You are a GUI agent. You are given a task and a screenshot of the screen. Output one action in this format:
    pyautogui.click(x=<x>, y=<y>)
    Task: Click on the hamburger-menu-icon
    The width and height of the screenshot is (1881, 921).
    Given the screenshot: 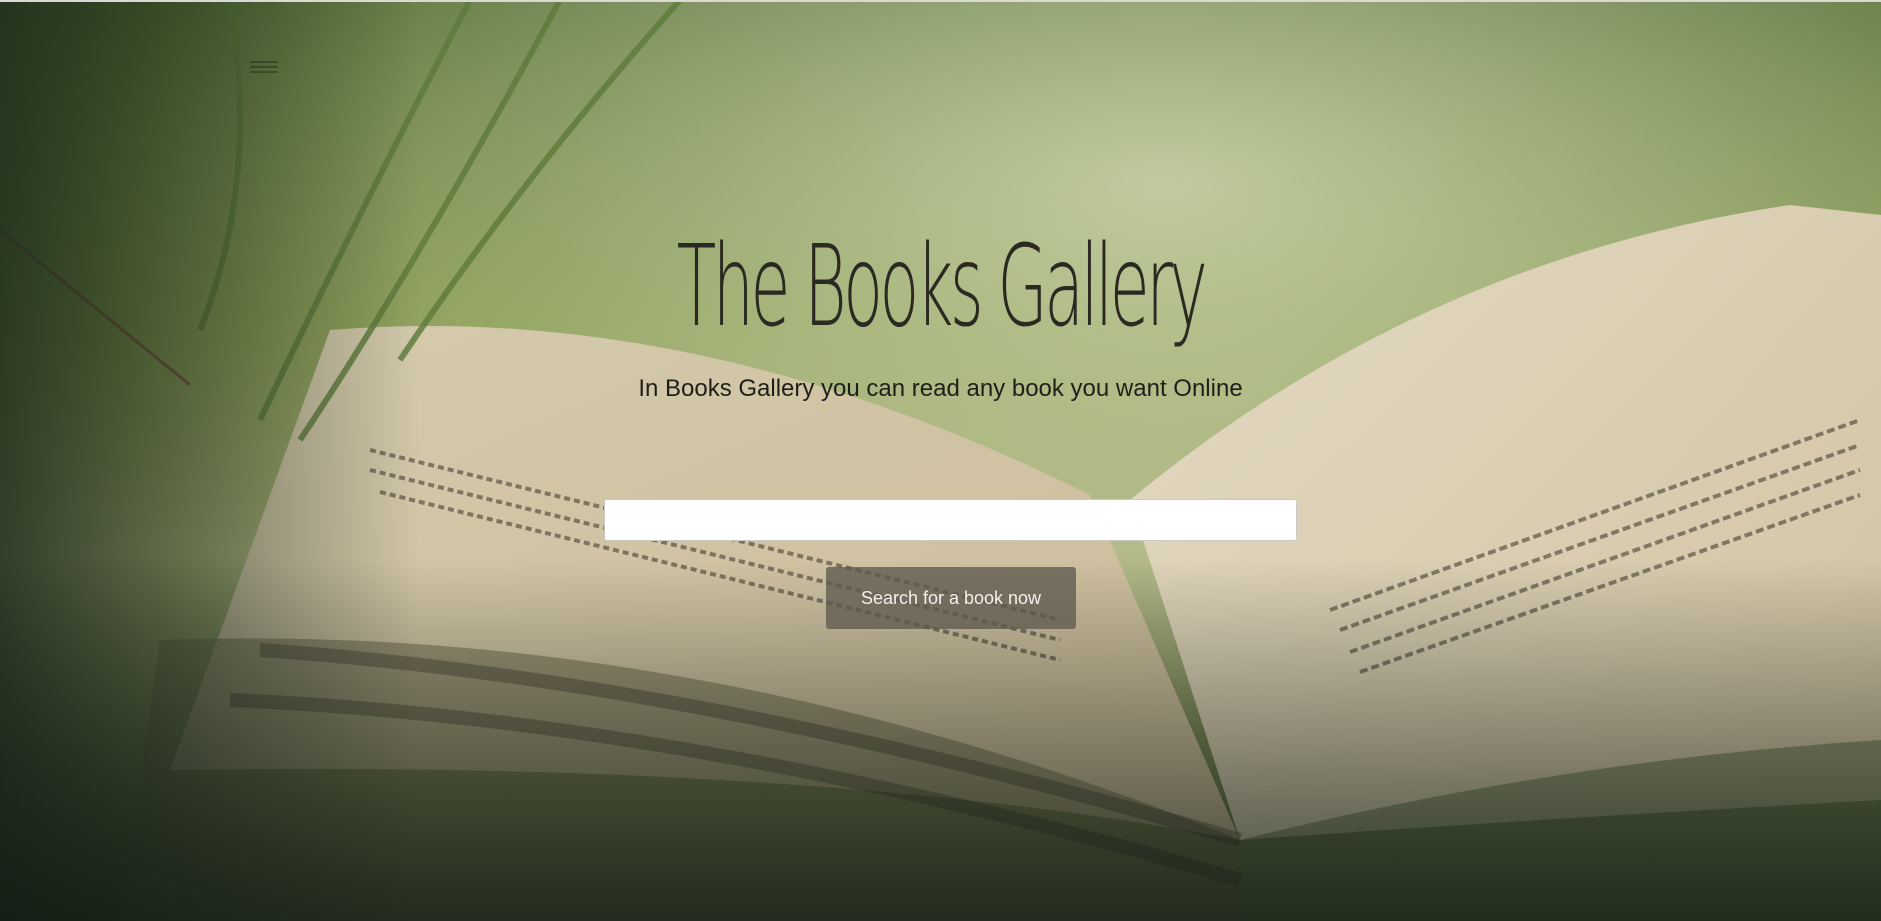 What is the action you would take?
    pyautogui.click(x=264, y=69)
    